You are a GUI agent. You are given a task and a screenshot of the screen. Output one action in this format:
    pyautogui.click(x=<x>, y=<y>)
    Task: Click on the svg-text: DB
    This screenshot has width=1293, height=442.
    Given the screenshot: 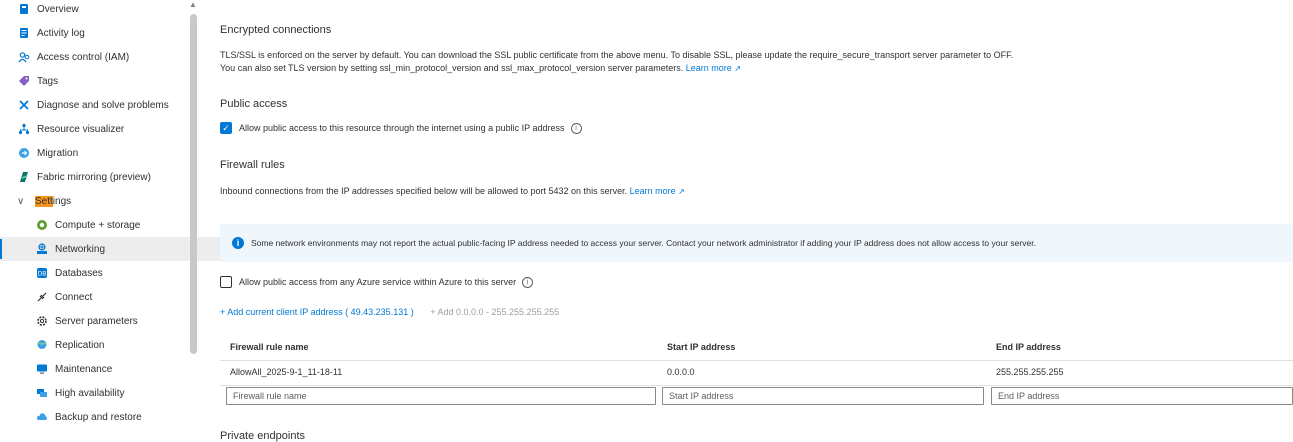 What is the action you would take?
    pyautogui.click(x=42, y=274)
    